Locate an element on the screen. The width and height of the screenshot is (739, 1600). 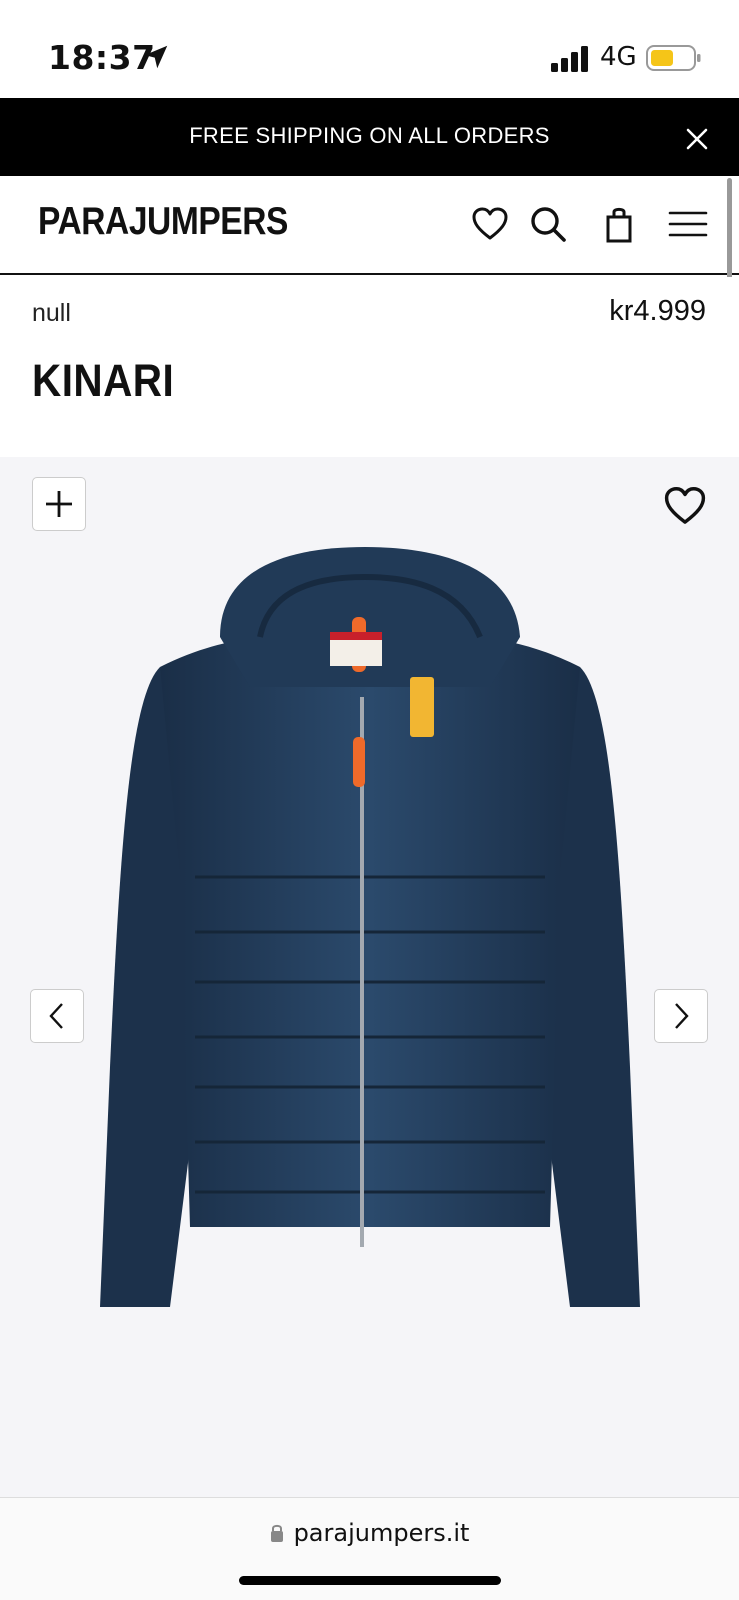
chevron-left-icon is located at coordinates (56, 1016).